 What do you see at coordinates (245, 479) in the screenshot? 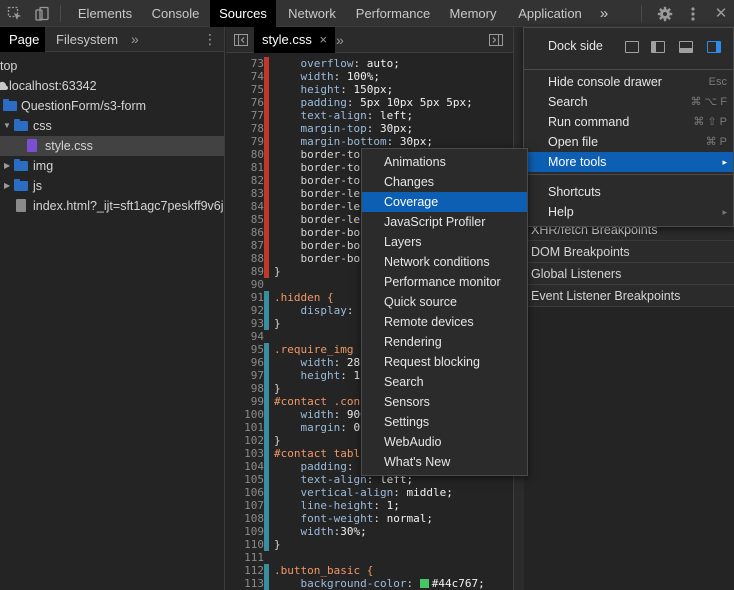
I see `line-number: 105` at bounding box center [245, 479].